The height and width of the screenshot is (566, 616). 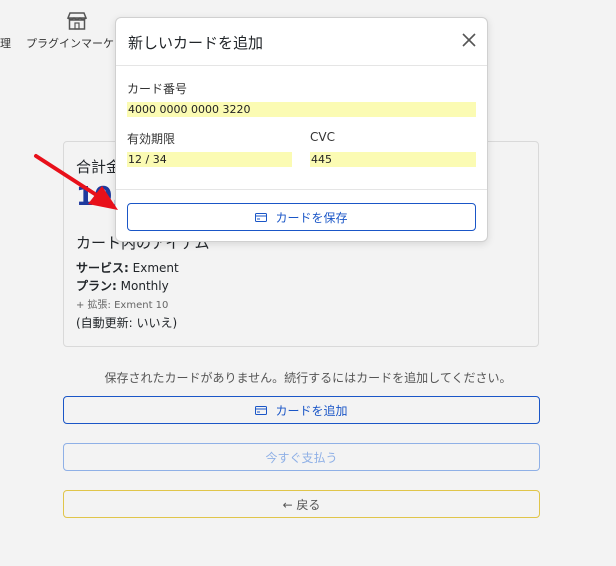 I want to click on modal-title: 新しいカードを追加, so click(x=196, y=43).